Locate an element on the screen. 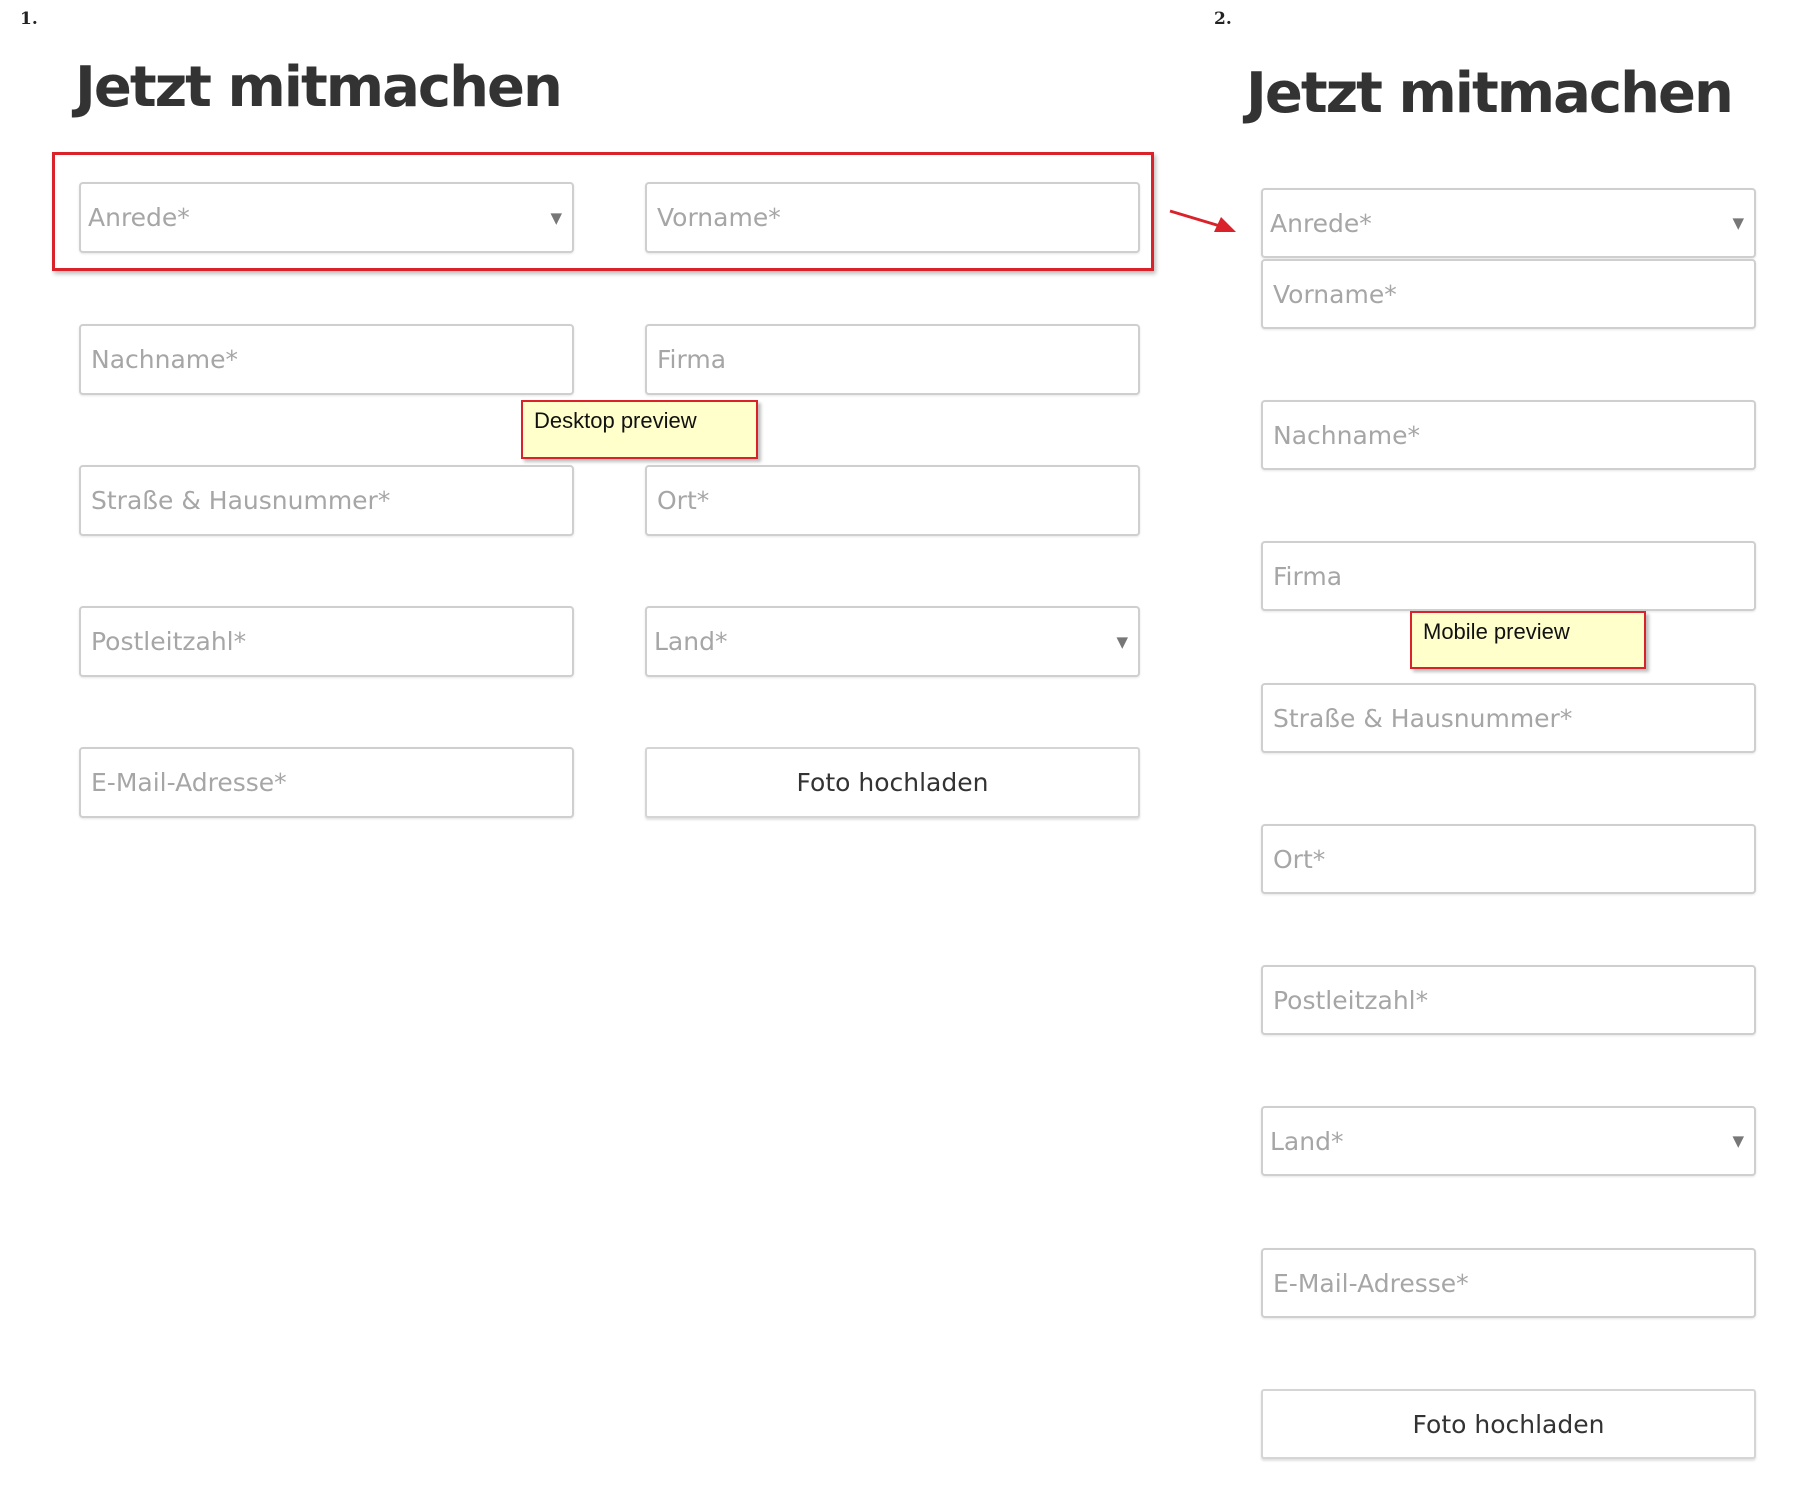 This screenshot has width=1805, height=1505. mobile-page-title: Jetzt mitmachen is located at coordinates (1490, 93).